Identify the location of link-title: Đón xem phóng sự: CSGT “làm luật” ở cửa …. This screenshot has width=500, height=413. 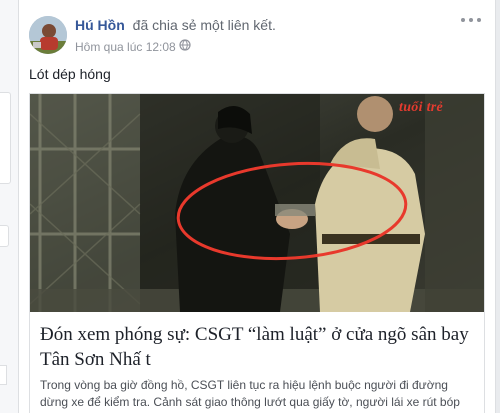
(258, 347).